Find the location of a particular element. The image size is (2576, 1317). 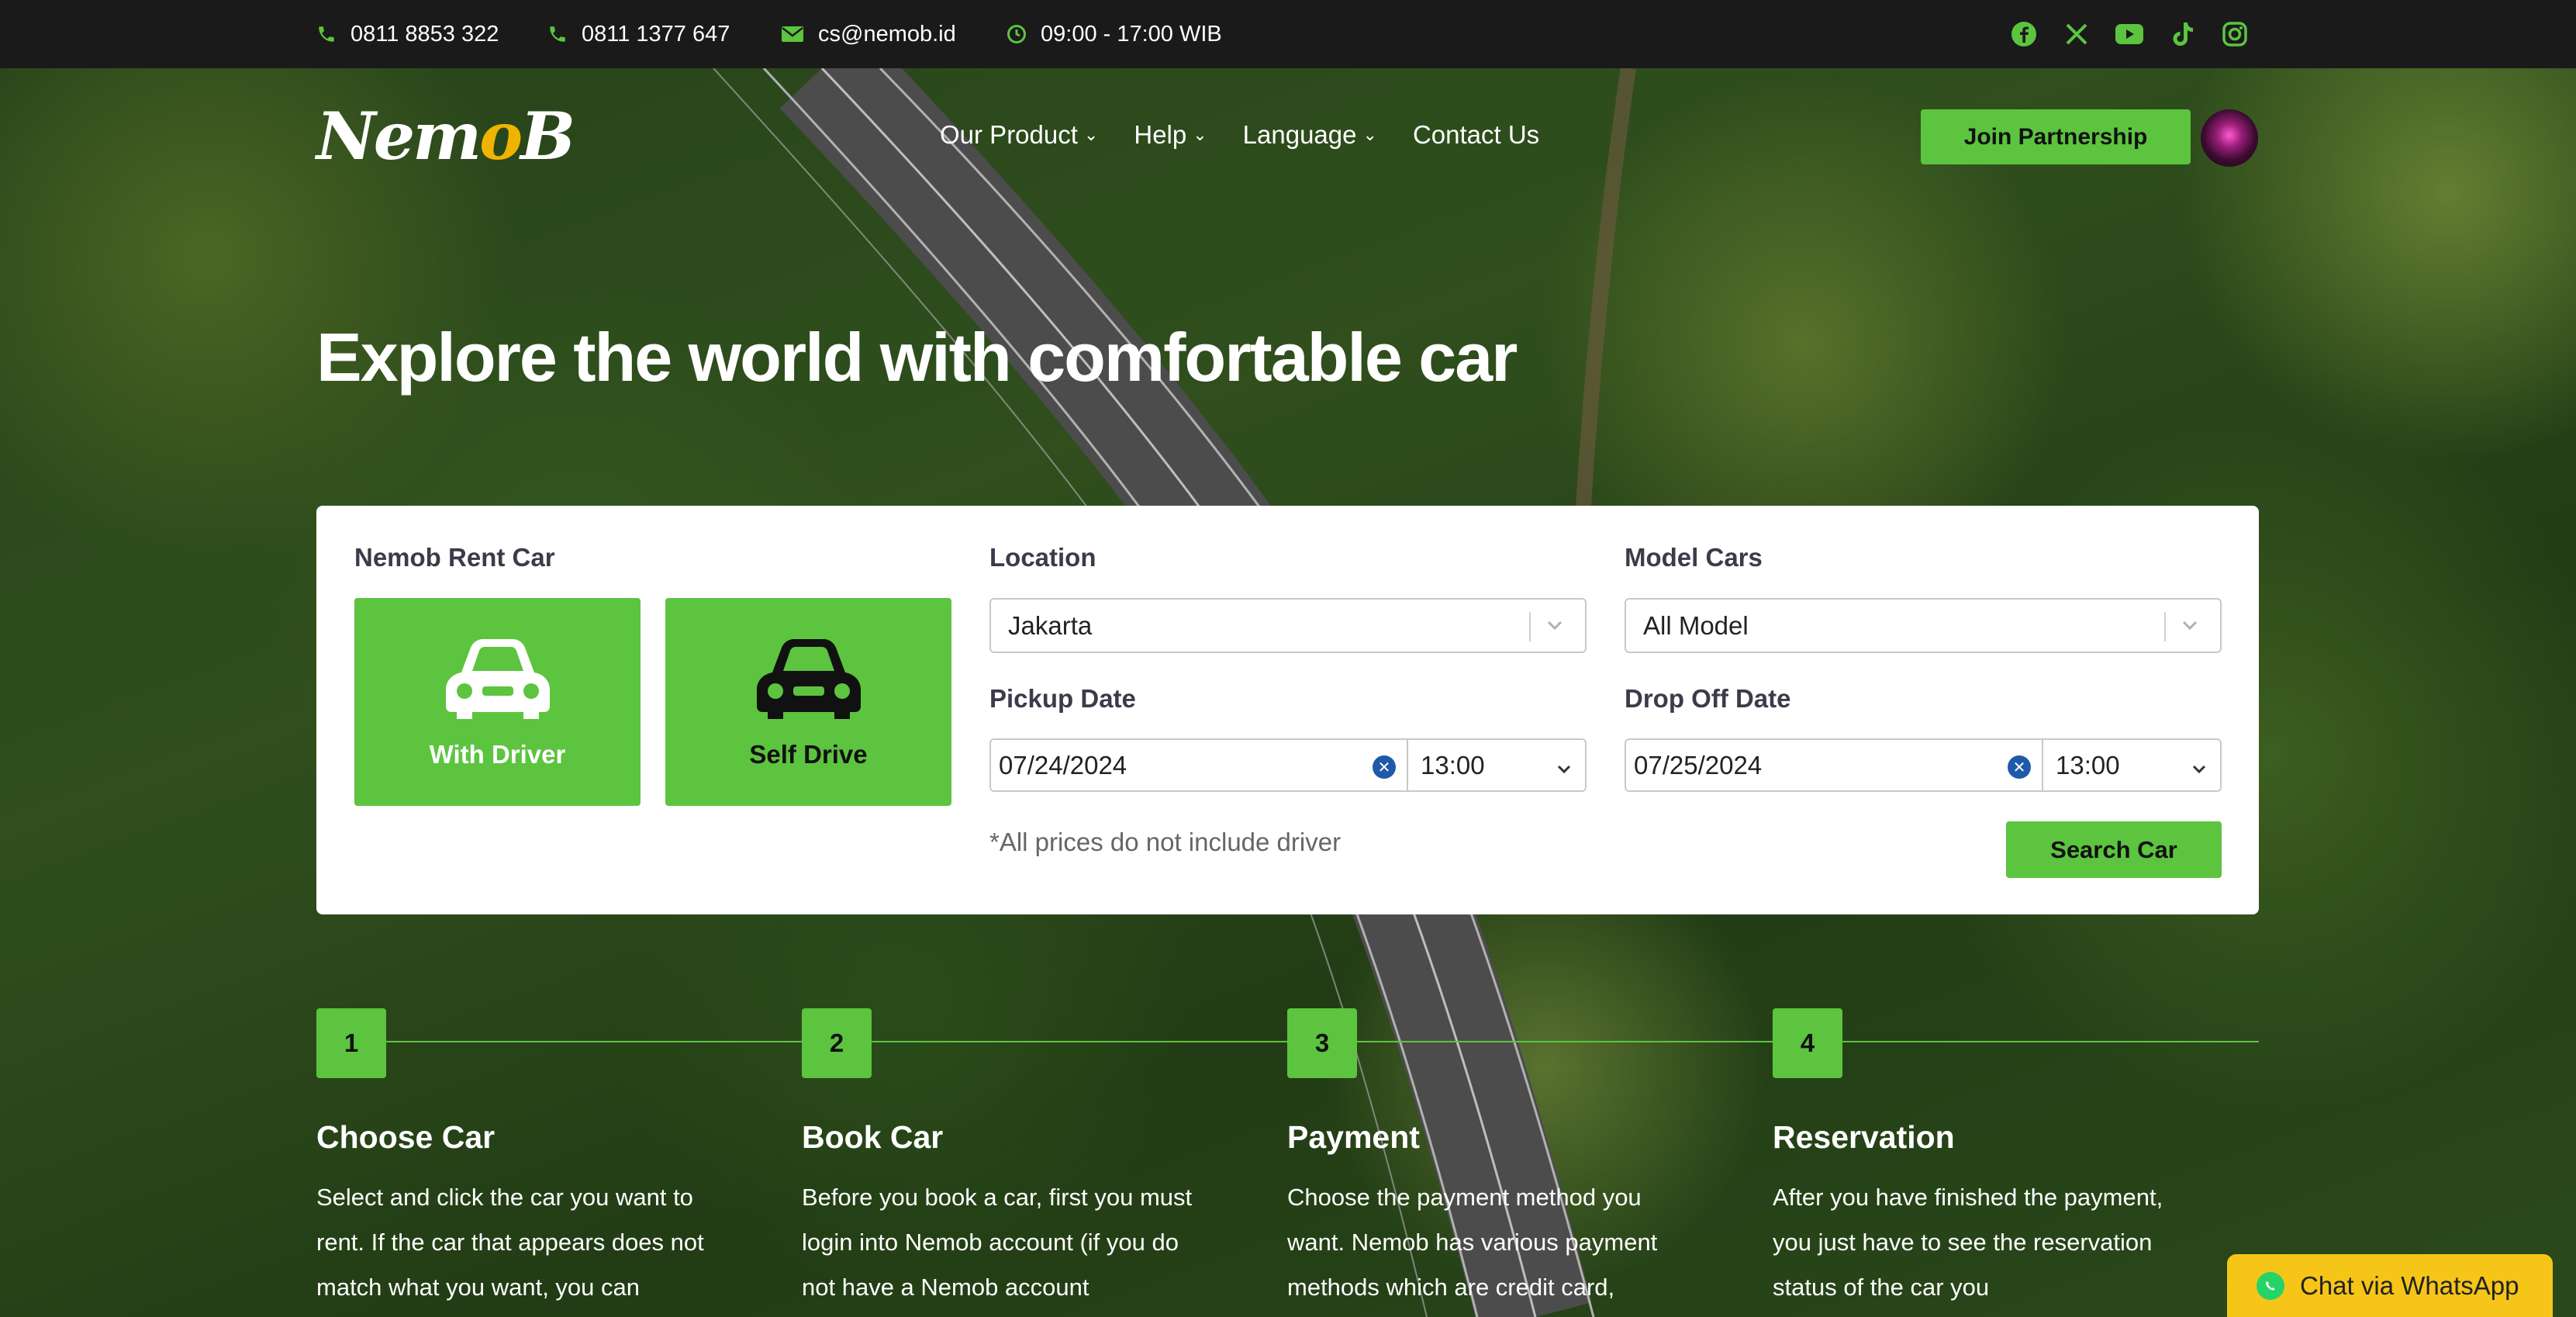

phone-number-2: 0811 1377 647 is located at coordinates (656, 34).